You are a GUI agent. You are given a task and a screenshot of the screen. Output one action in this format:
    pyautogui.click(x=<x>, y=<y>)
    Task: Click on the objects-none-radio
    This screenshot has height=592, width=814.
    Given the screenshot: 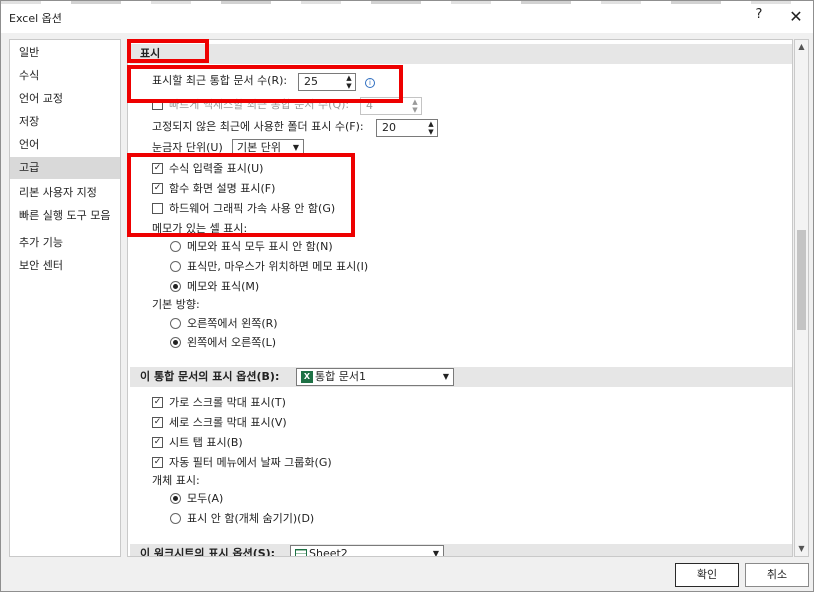 What is the action you would take?
    pyautogui.click(x=175, y=518)
    